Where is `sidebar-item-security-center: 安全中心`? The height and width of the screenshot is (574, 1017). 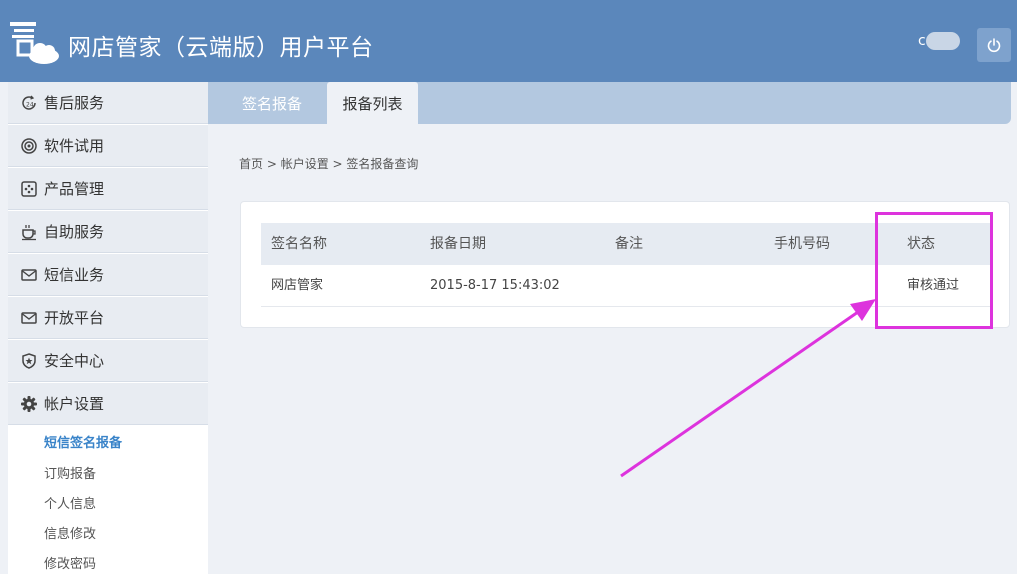 sidebar-item-security-center: 安全中心 is located at coordinates (108, 361).